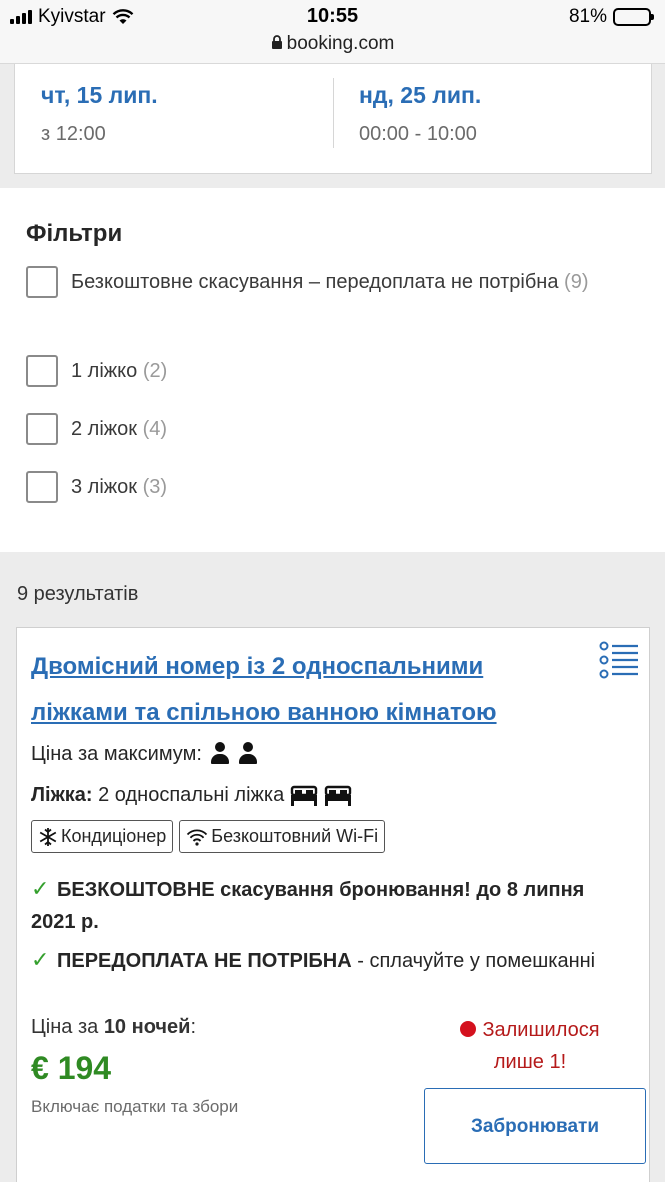 The height and width of the screenshot is (1182, 665). I want to click on prepay-bold-text: ПЕРЕДОПЛАТА НЕ ПОТРІБНА, so click(204, 961).